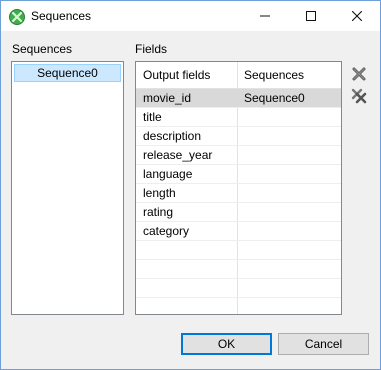 This screenshot has height=370, width=381. Describe the element at coordinates (323, 344) in the screenshot. I see `cancel-button: Cancel` at that location.